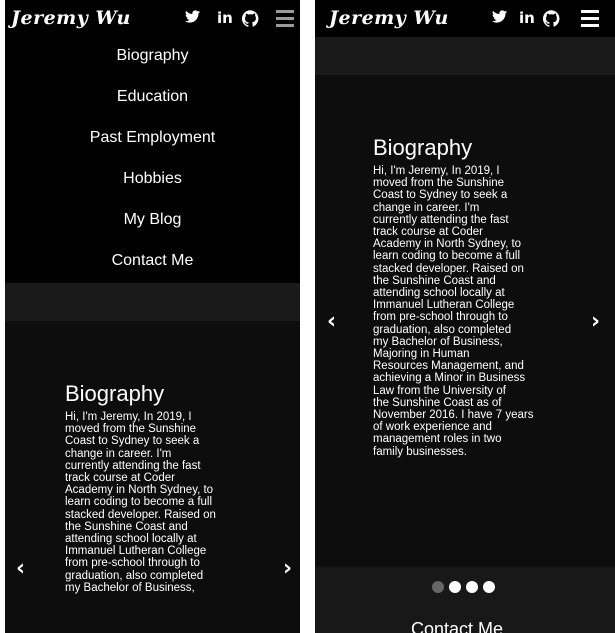 This screenshot has width=615, height=633. I want to click on contact-section: Contact Me, so click(465, 600).